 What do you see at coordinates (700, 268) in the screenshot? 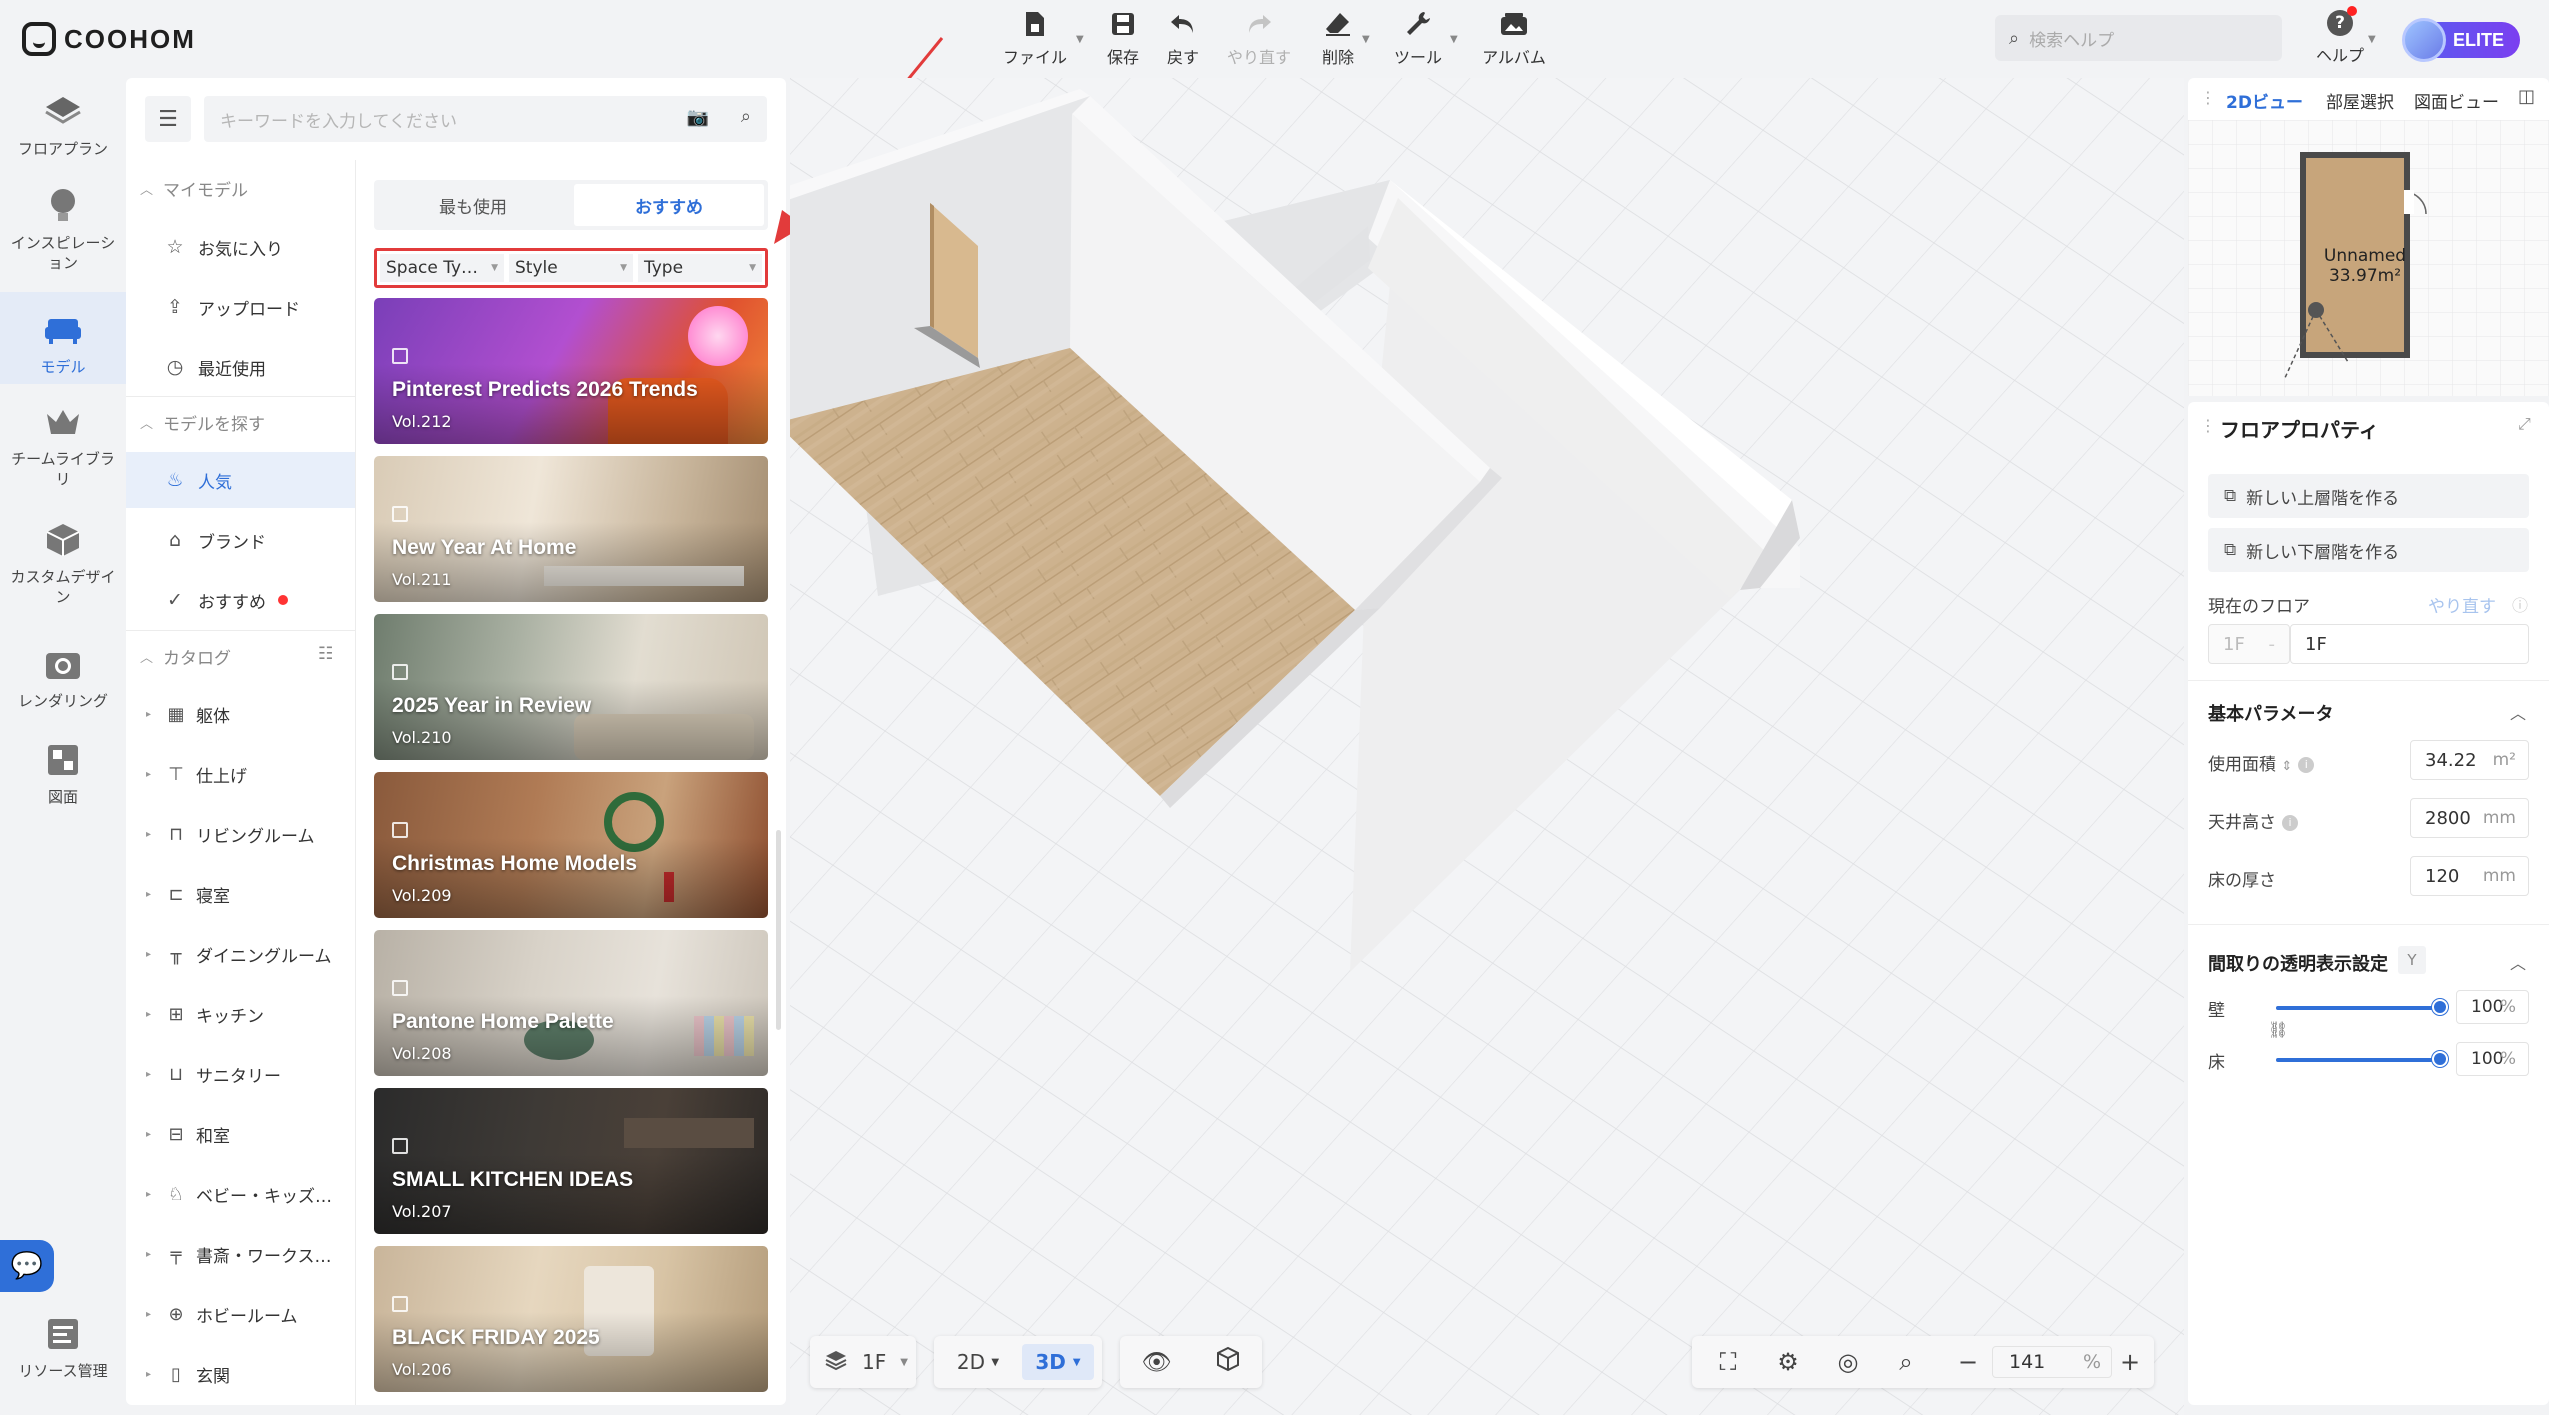
I see `type-filter: Type ▼` at bounding box center [700, 268].